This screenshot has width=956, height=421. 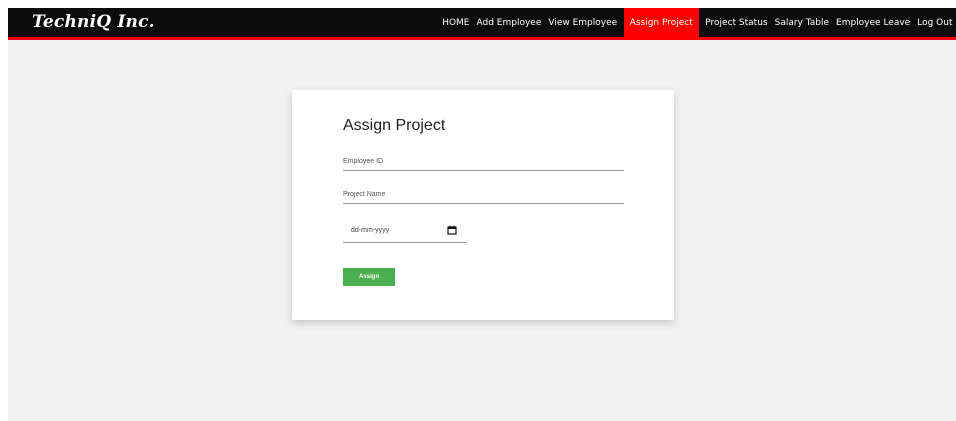 What do you see at coordinates (452, 230) in the screenshot?
I see `calendar-icon` at bounding box center [452, 230].